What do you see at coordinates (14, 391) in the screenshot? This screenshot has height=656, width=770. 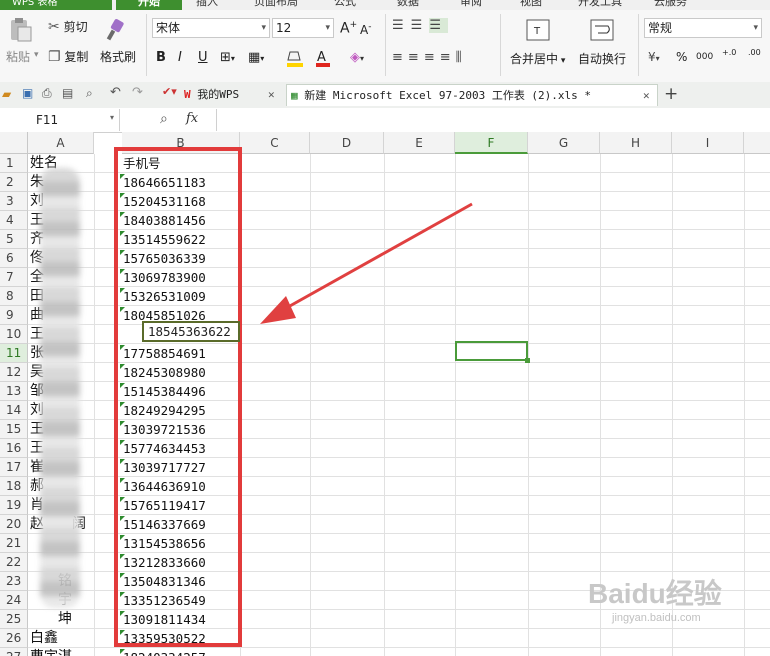 I see `row-header: 13` at bounding box center [14, 391].